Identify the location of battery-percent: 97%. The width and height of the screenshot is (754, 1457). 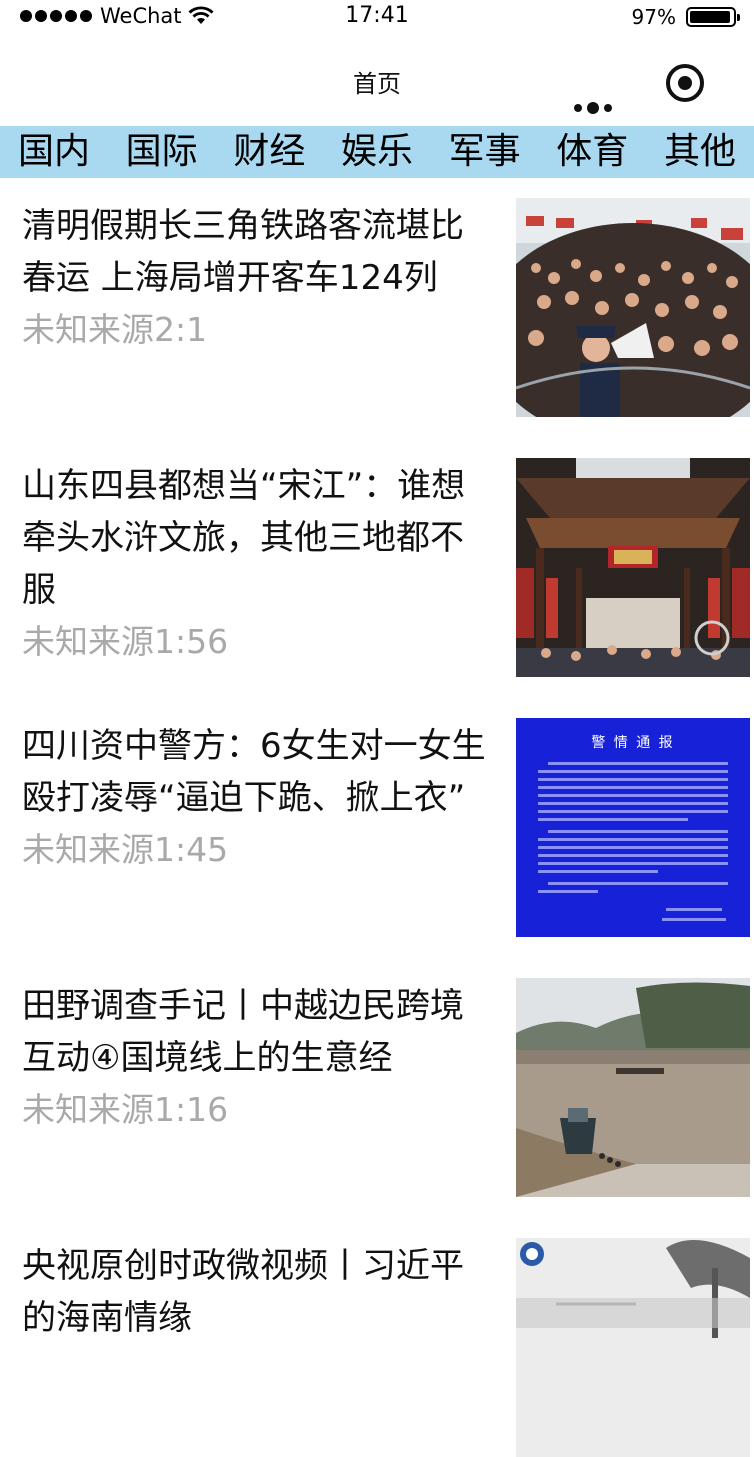
(653, 17).